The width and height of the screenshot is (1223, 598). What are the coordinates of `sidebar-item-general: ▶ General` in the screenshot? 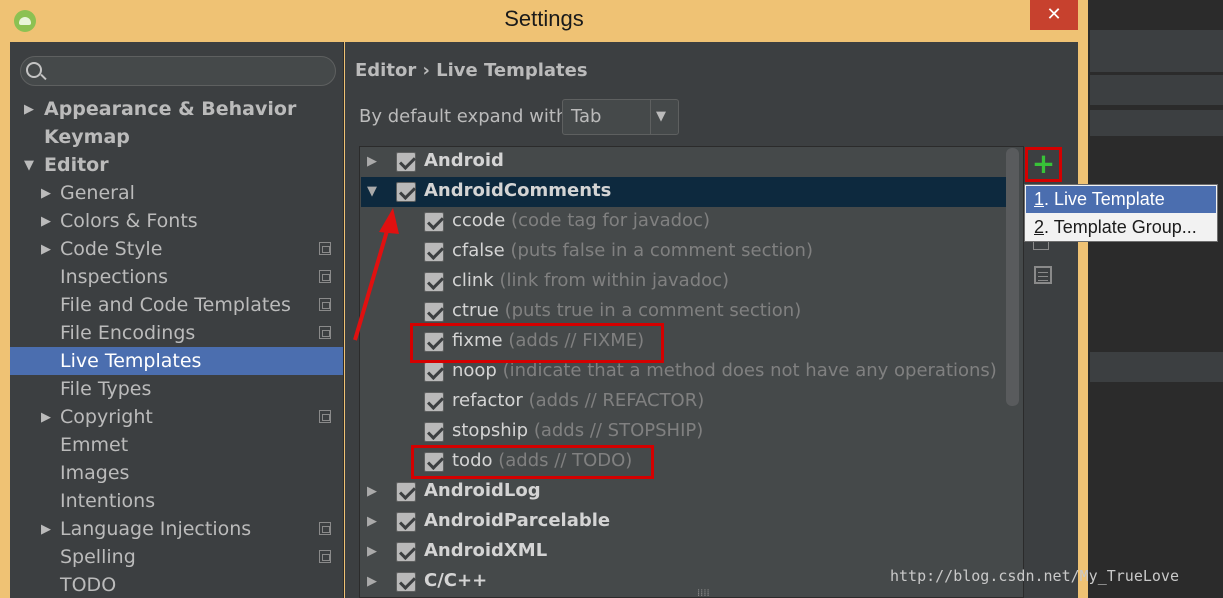 It's located at (176, 193).